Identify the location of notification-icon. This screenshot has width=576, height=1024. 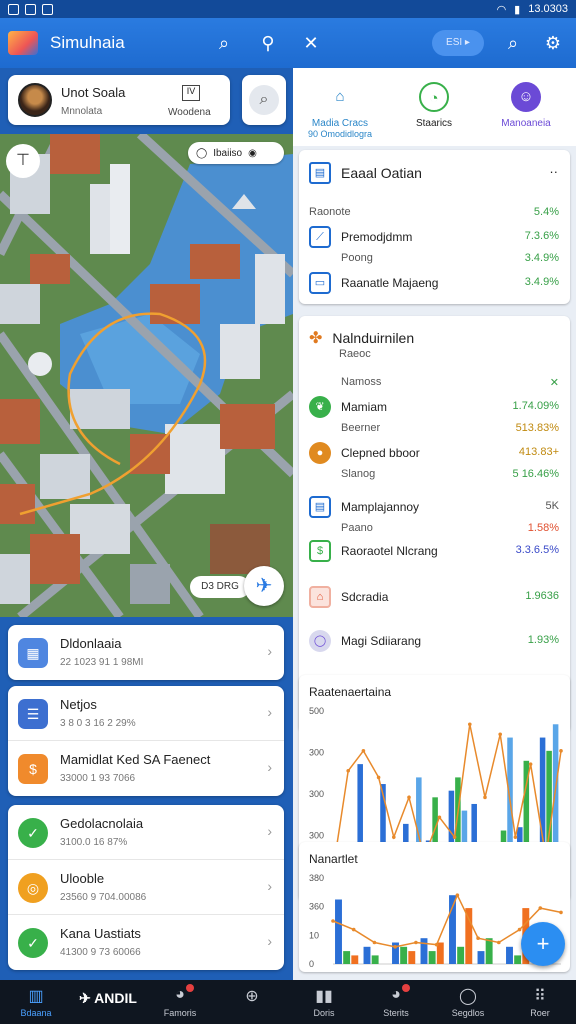
(47, 9).